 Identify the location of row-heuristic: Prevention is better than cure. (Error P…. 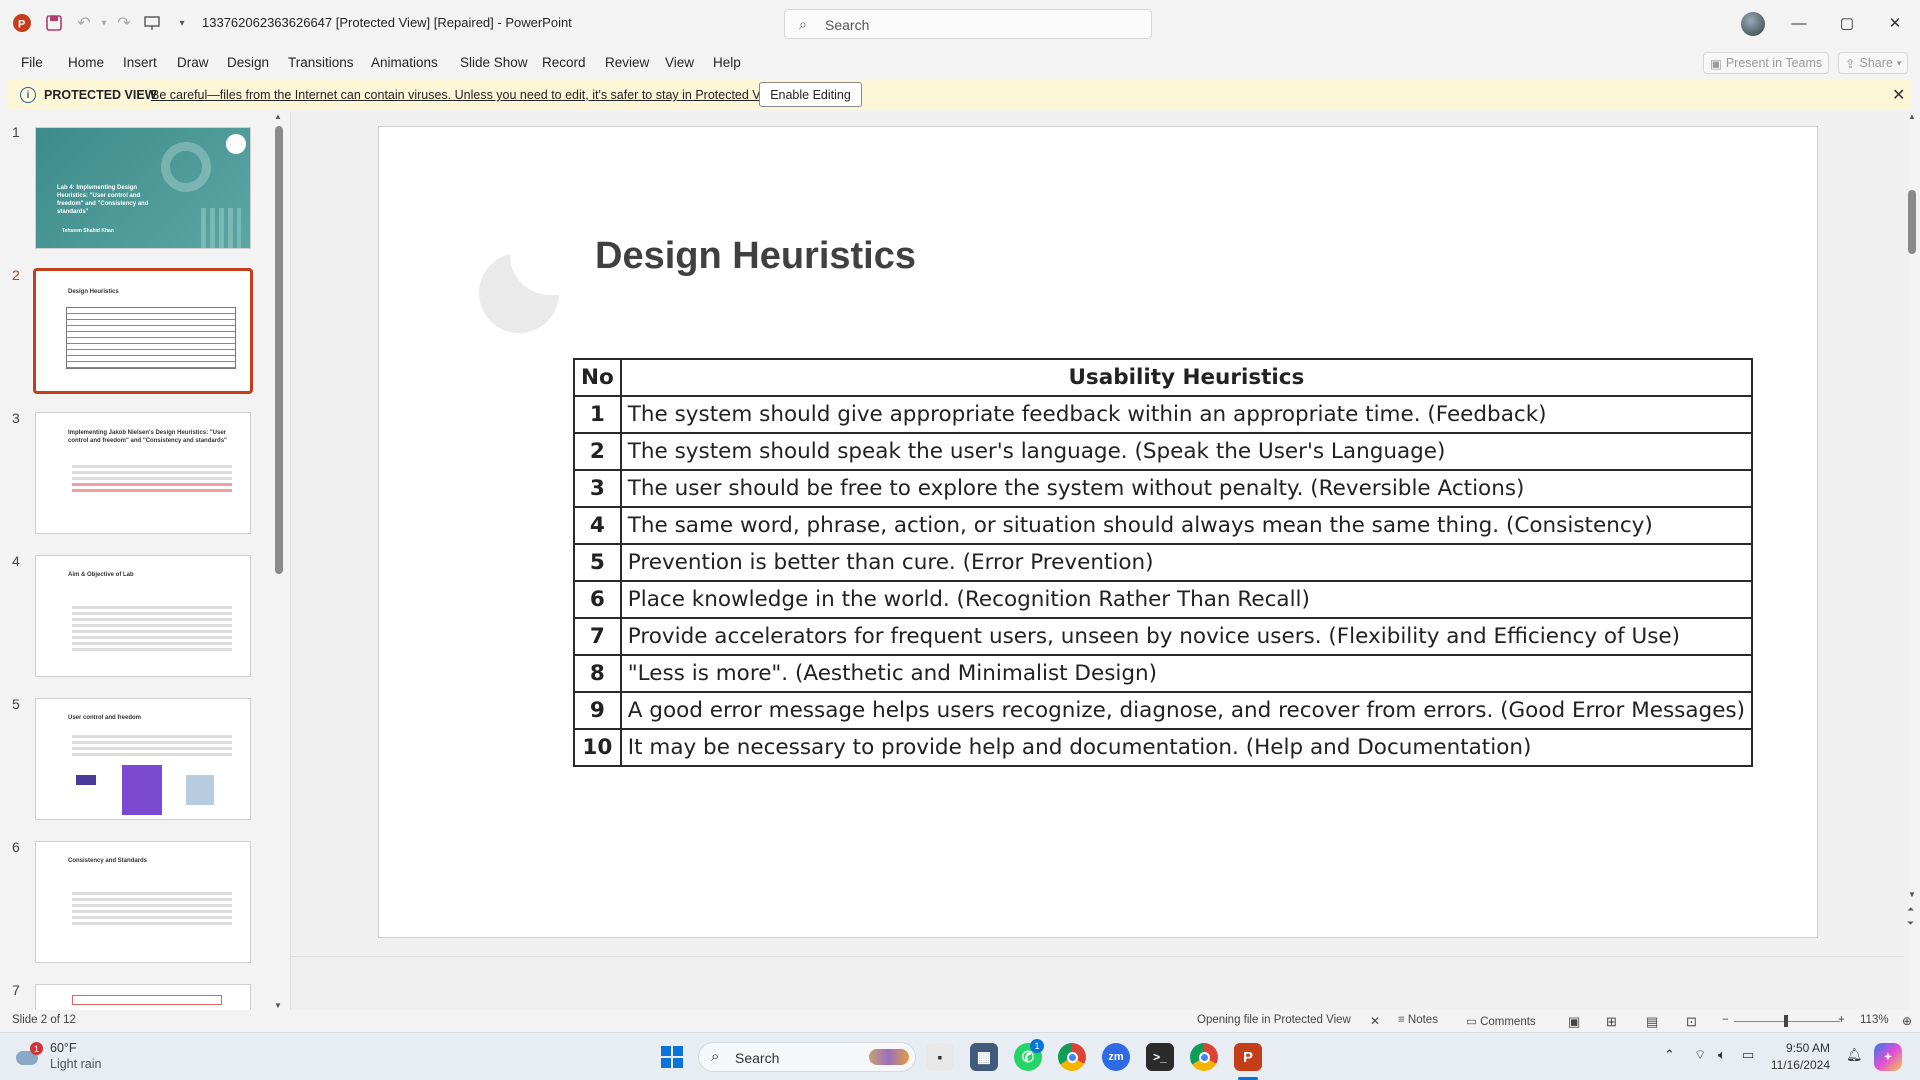
(1186, 562).